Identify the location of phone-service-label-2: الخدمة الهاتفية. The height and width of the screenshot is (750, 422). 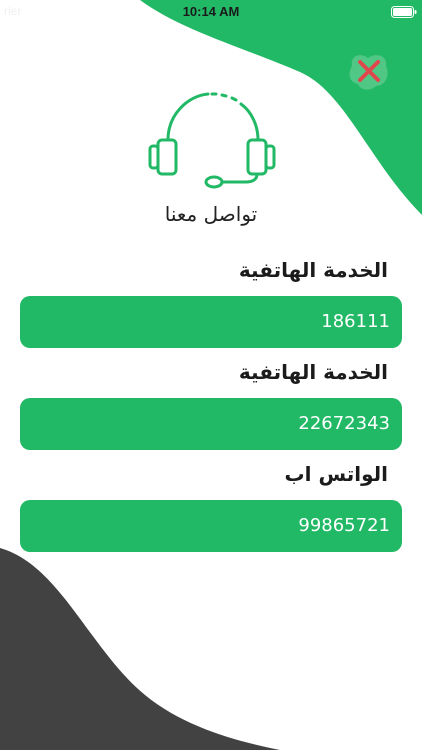
(313, 372).